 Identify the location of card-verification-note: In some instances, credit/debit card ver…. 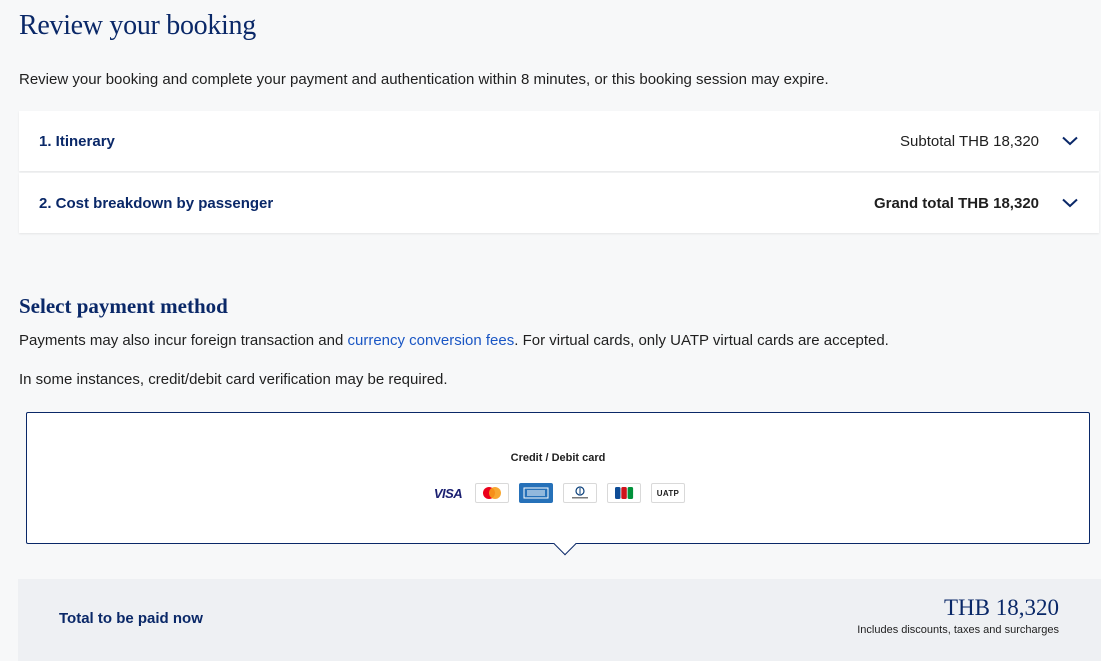
(233, 379).